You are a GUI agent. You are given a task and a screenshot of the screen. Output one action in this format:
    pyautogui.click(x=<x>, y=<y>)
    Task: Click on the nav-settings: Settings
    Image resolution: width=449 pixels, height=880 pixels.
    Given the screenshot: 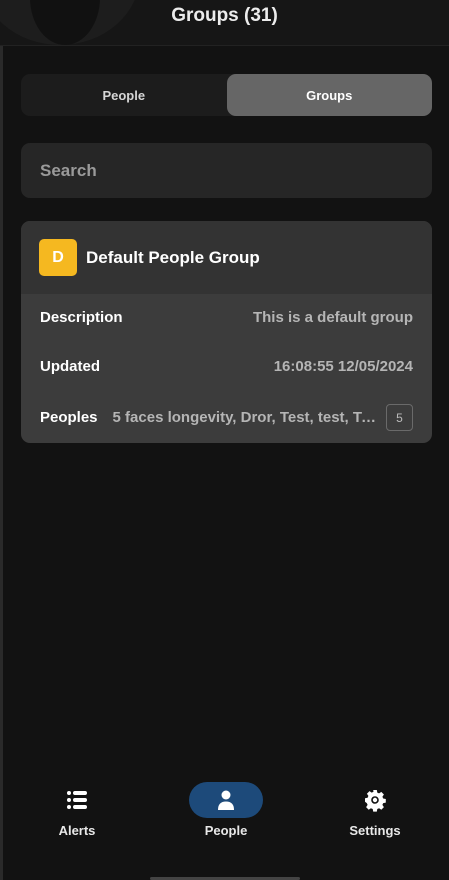 What is the action you would take?
    pyautogui.click(x=375, y=810)
    